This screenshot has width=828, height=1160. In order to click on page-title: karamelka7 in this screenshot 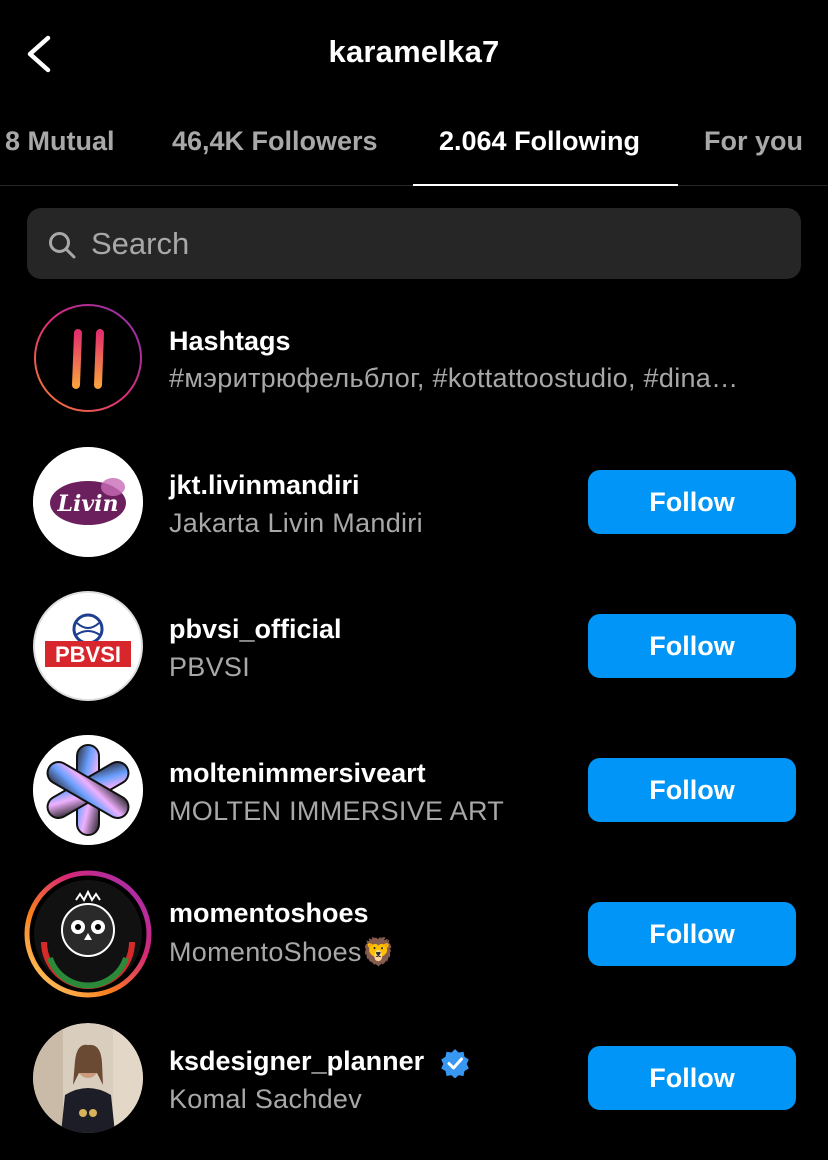, I will do `click(414, 51)`.